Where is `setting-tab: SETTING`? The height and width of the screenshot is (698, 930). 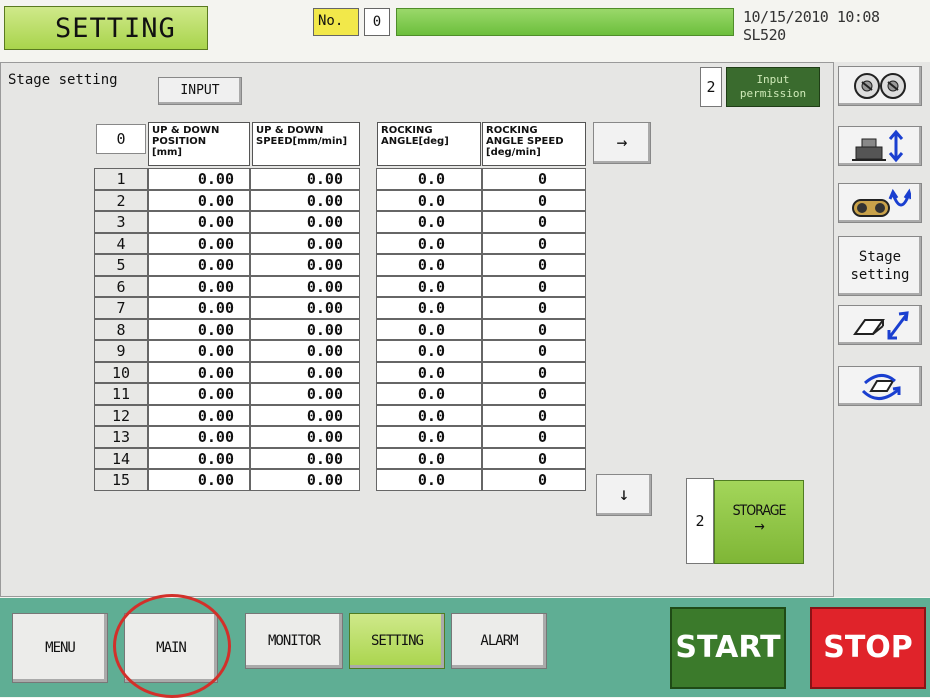
setting-tab: SETTING is located at coordinates (397, 641).